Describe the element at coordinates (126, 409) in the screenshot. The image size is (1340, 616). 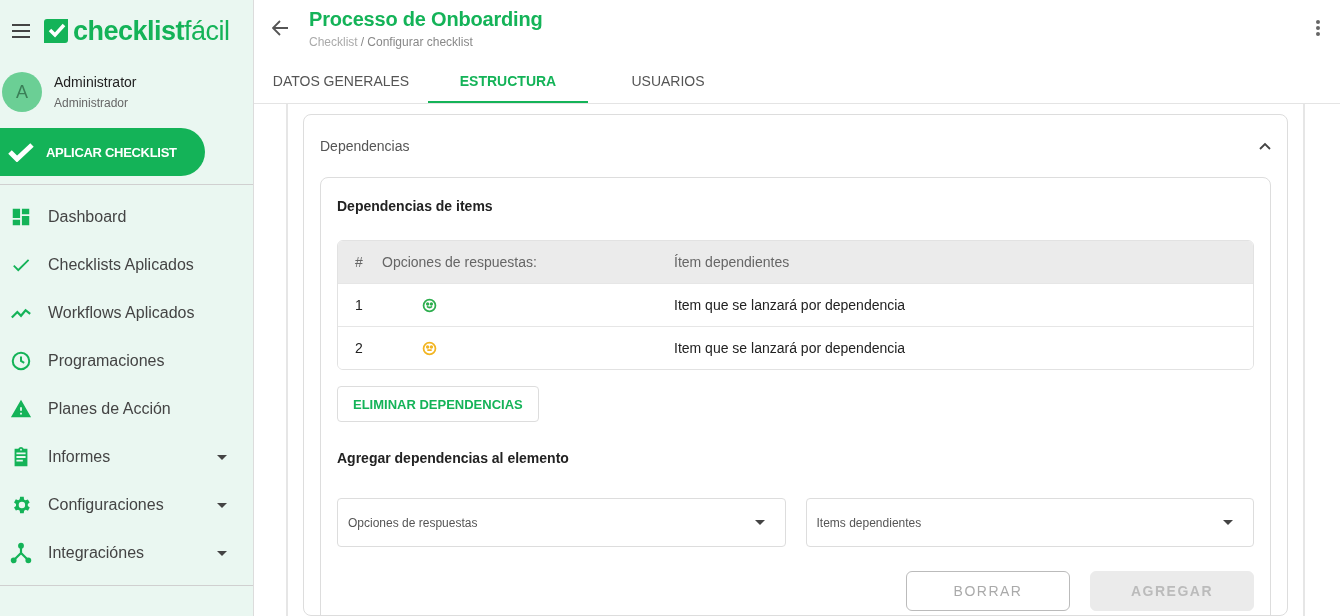
I see `sidebar-item: Planes de Acción` at that location.